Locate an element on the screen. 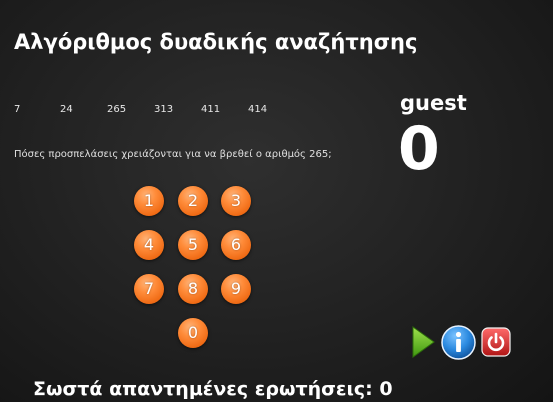 Image resolution: width=553 pixels, height=402 pixels. info-icon is located at coordinates (458, 342).